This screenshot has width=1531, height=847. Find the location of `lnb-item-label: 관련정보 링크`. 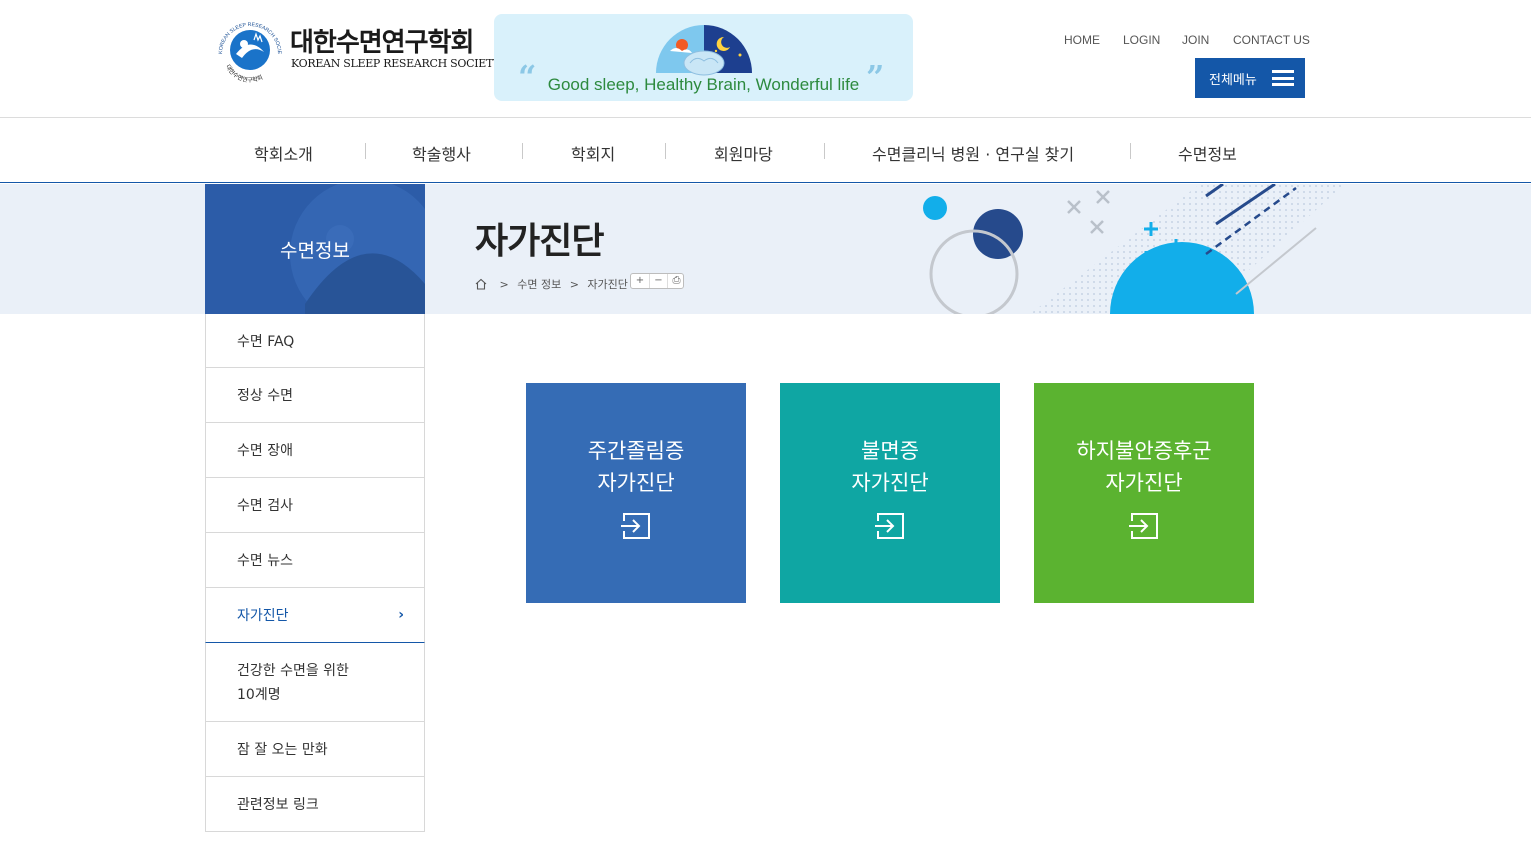

lnb-item-label: 관련정보 링크 is located at coordinates (278, 805).